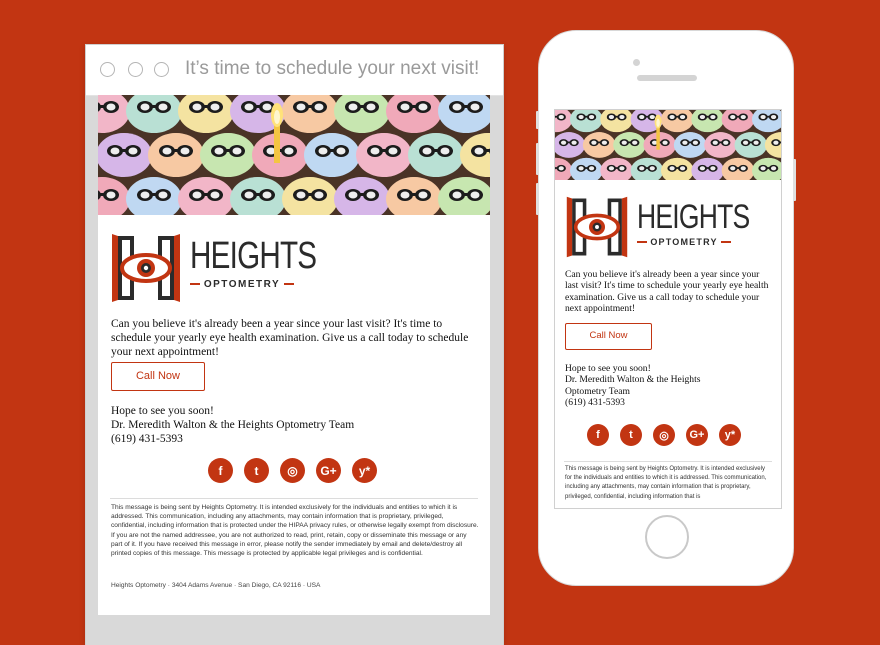 The width and height of the screenshot is (880, 645). Describe the element at coordinates (726, 242) in the screenshot. I see `mobile-logo-rule-right` at that location.